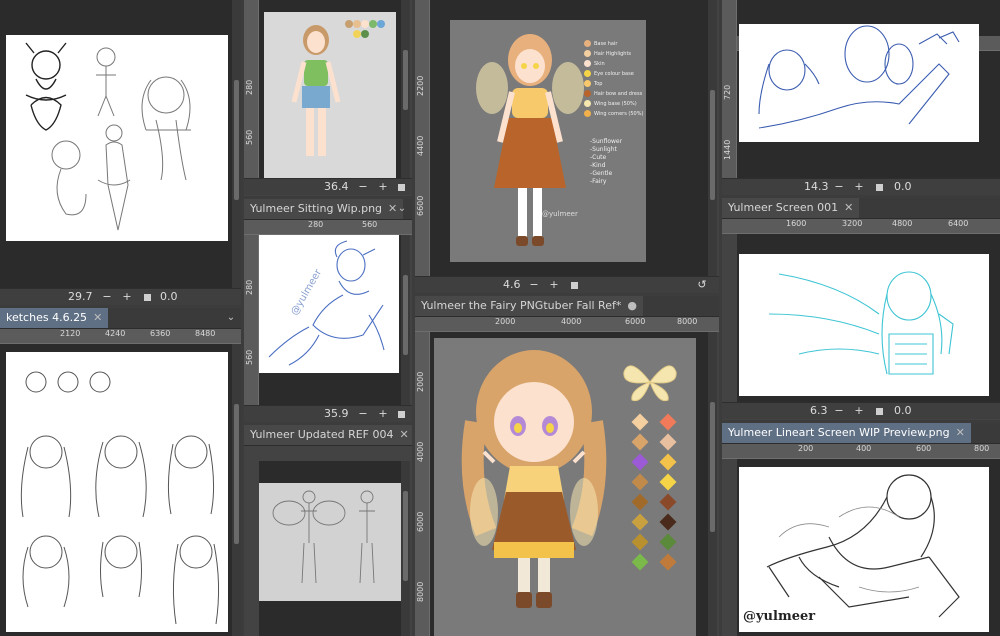 Image resolution: width=1000 pixels, height=636 pixels. What do you see at coordinates (791, 208) in the screenshot?
I see `tab-screen-001: Yulmeer Screen 001 ✕` at bounding box center [791, 208].